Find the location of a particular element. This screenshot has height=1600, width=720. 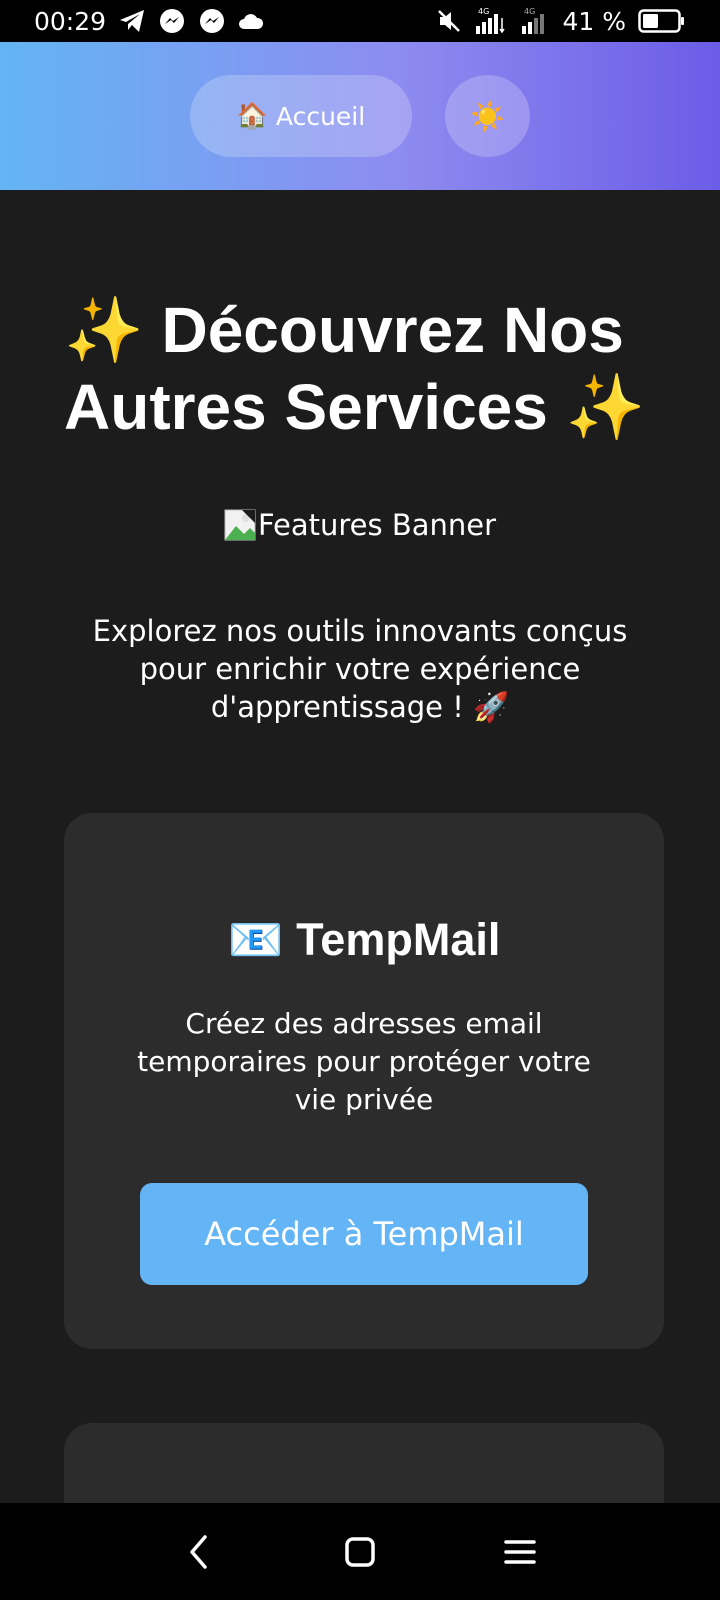

mute-icon is located at coordinates (449, 21).